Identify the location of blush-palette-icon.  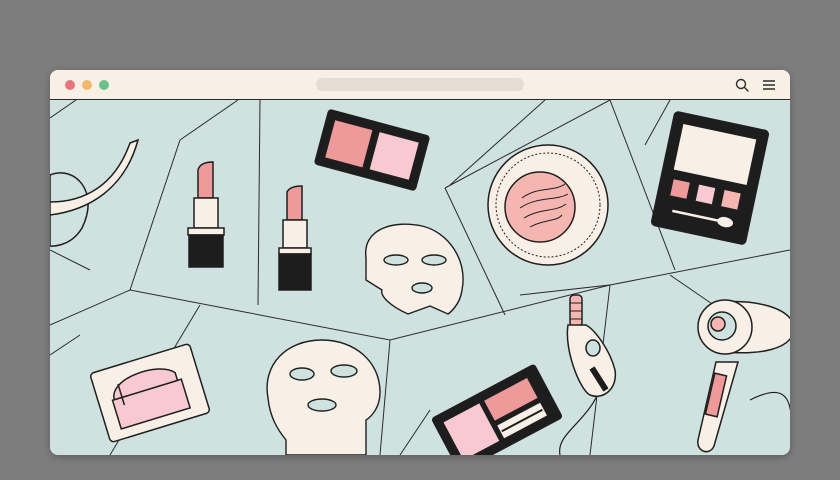
(372, 150).